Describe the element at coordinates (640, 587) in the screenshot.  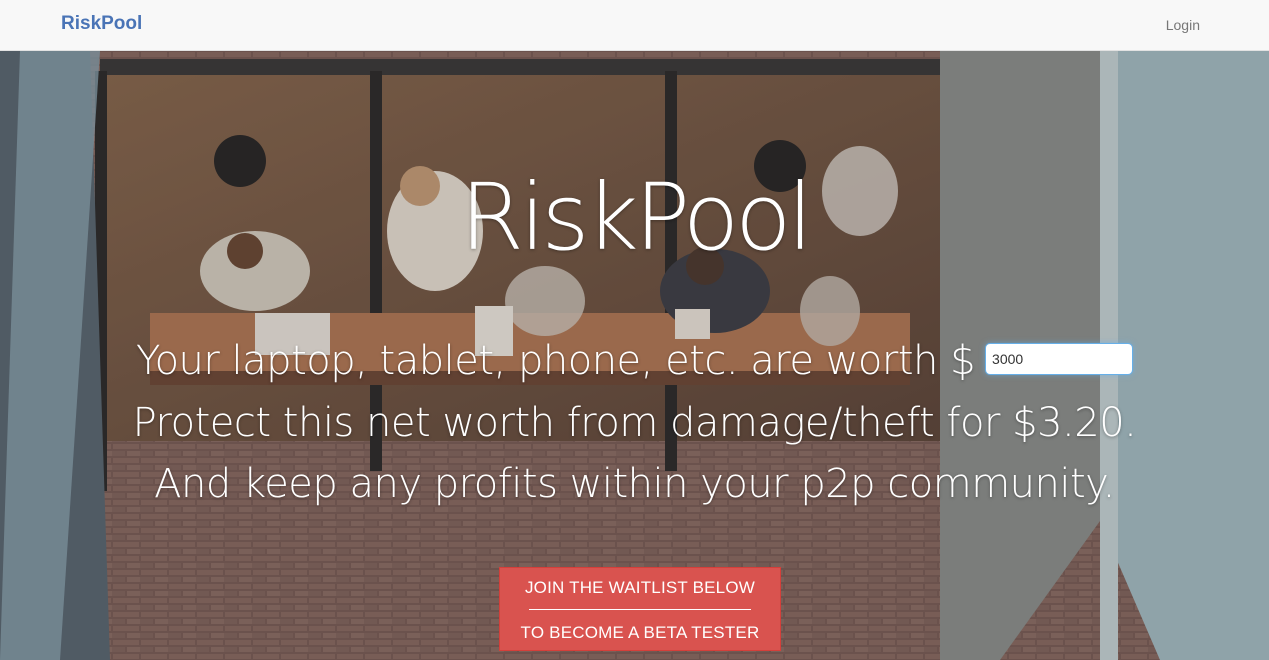
I see `cta-line-1: JOIN THE WAITLIST BELOW` at that location.